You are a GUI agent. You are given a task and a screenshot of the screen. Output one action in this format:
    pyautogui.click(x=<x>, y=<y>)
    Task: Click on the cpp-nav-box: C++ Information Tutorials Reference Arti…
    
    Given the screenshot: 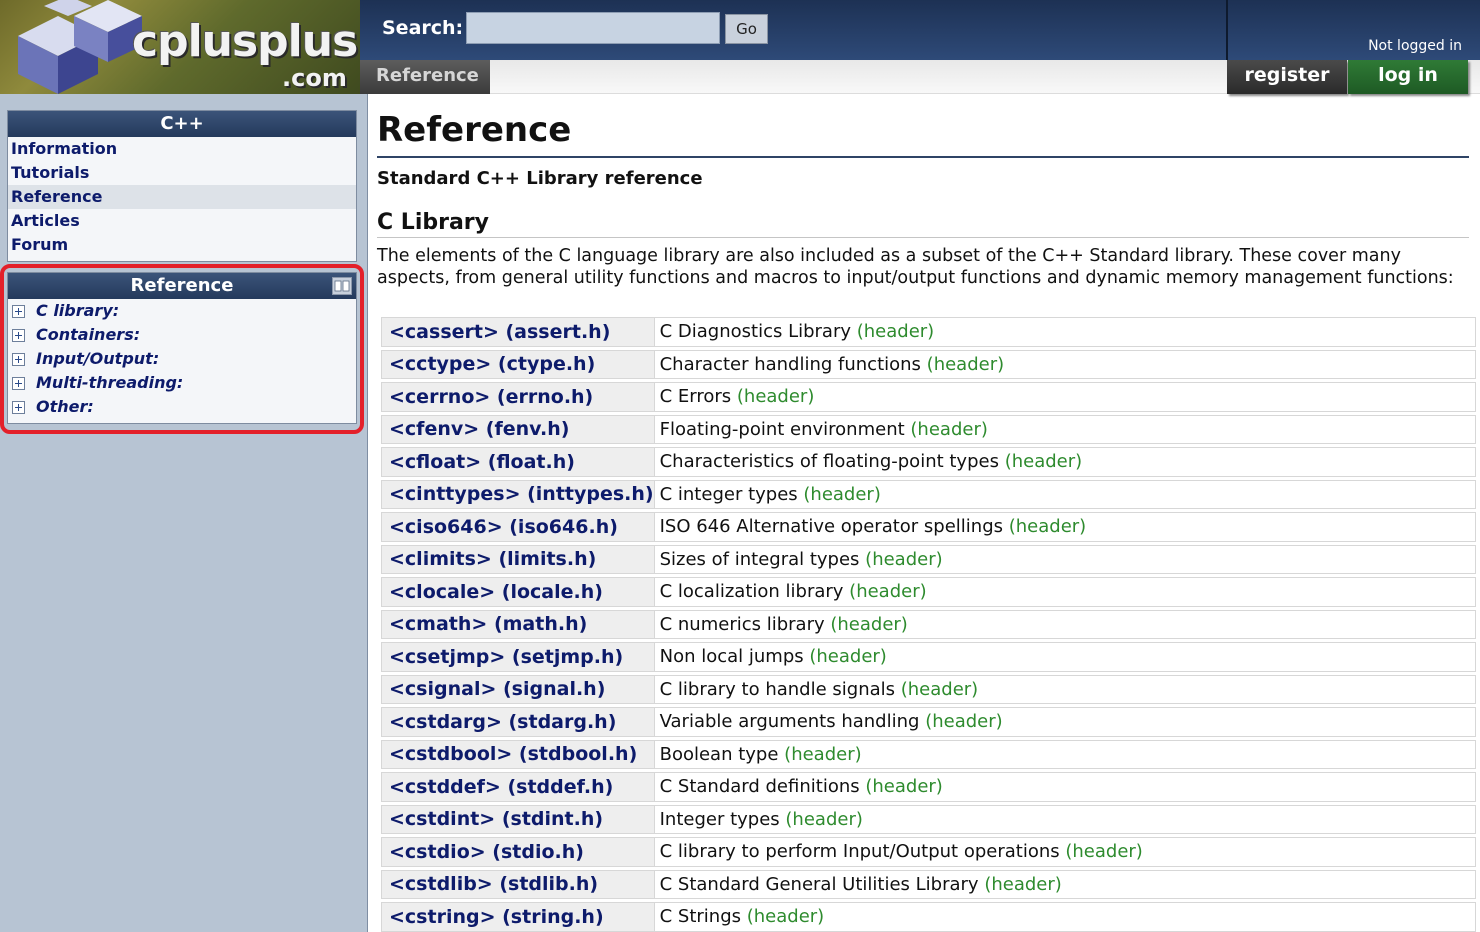 What is the action you would take?
    pyautogui.click(x=182, y=186)
    